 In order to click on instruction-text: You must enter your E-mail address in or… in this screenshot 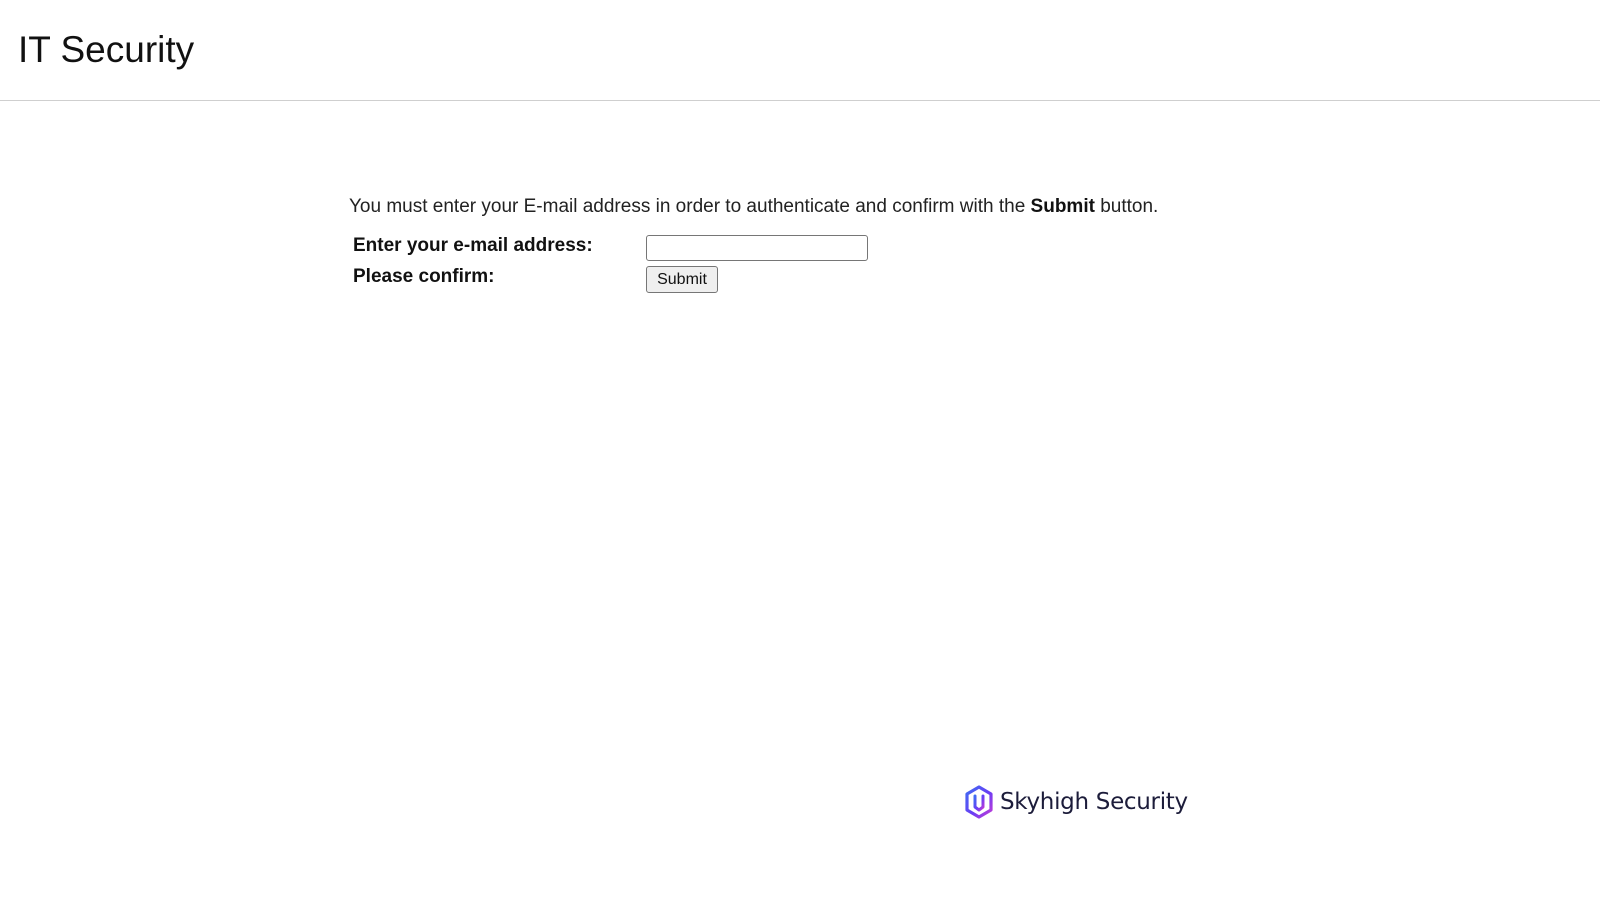, I will do `click(753, 207)`.